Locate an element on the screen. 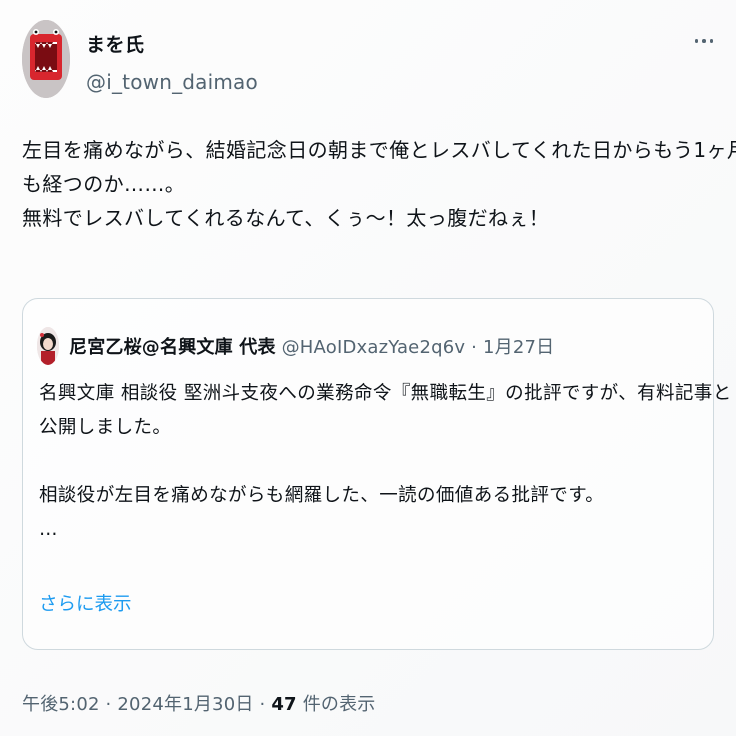 This screenshot has width=736, height=736. more-options-button is located at coordinates (704, 41).